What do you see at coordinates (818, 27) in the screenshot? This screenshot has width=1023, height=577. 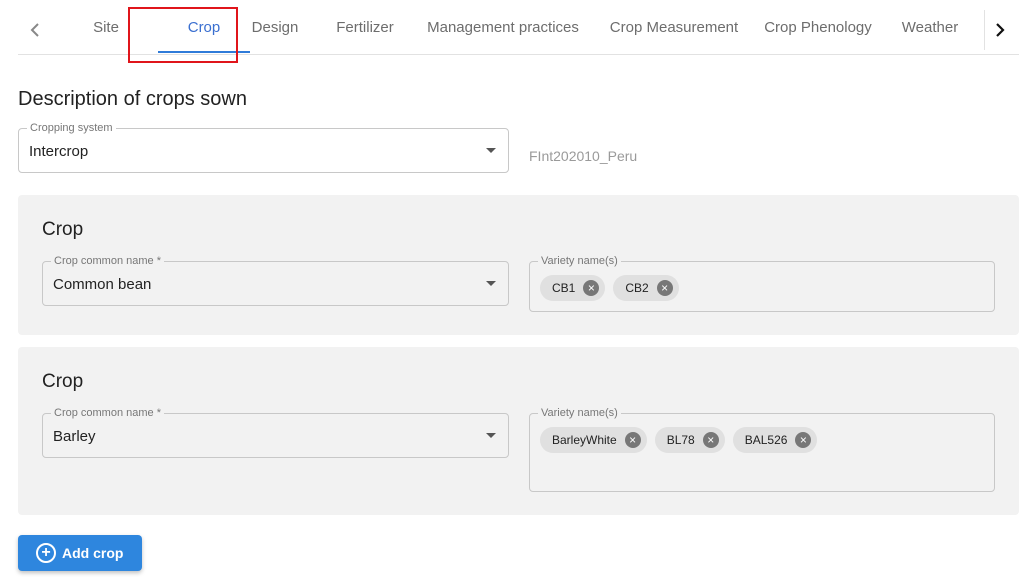 I see `tab-crop-phenology: Crop Phenology` at bounding box center [818, 27].